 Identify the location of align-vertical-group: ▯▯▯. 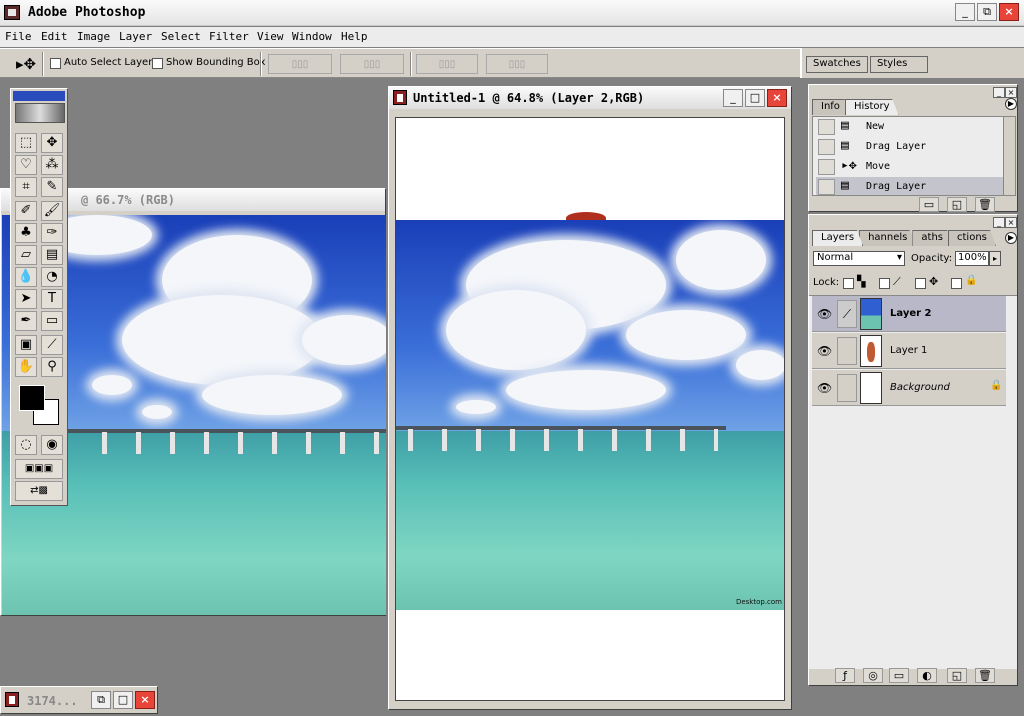
(300, 64).